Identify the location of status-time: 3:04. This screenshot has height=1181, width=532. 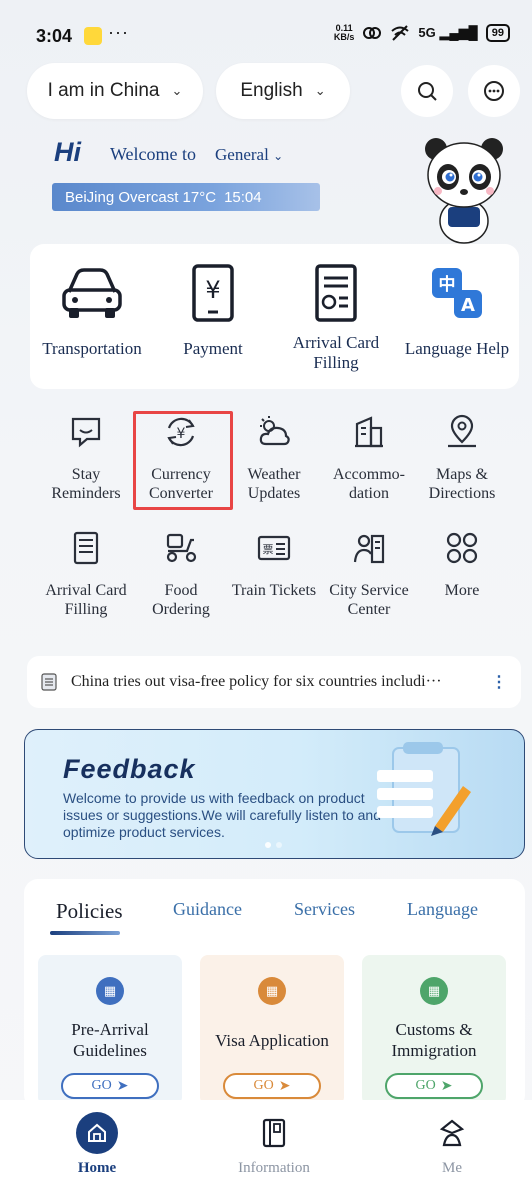
(54, 36).